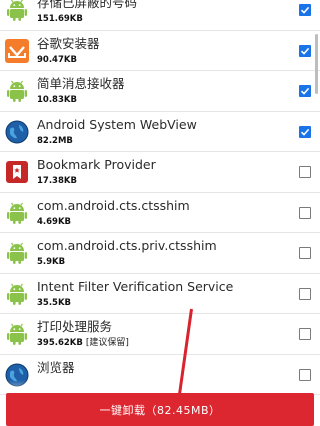 The width and height of the screenshot is (320, 426). I want to click on app-text: 打印处理服务 395.62KB [建议保留], so click(158, 333).